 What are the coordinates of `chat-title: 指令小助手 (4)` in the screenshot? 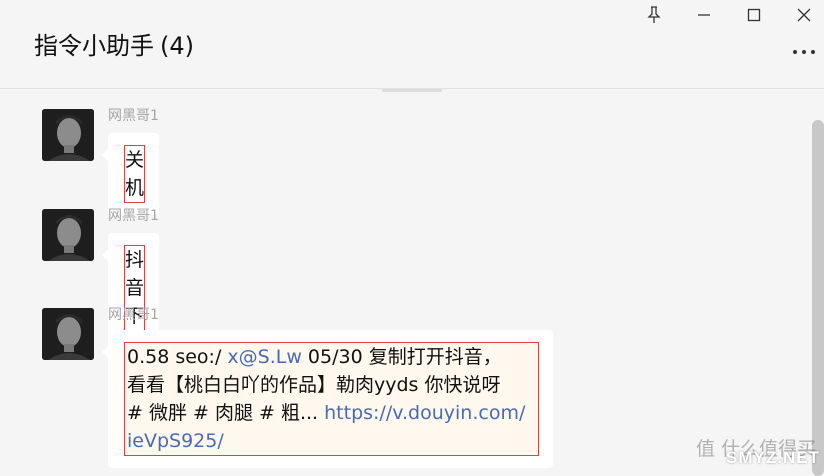 It's located at (114, 43).